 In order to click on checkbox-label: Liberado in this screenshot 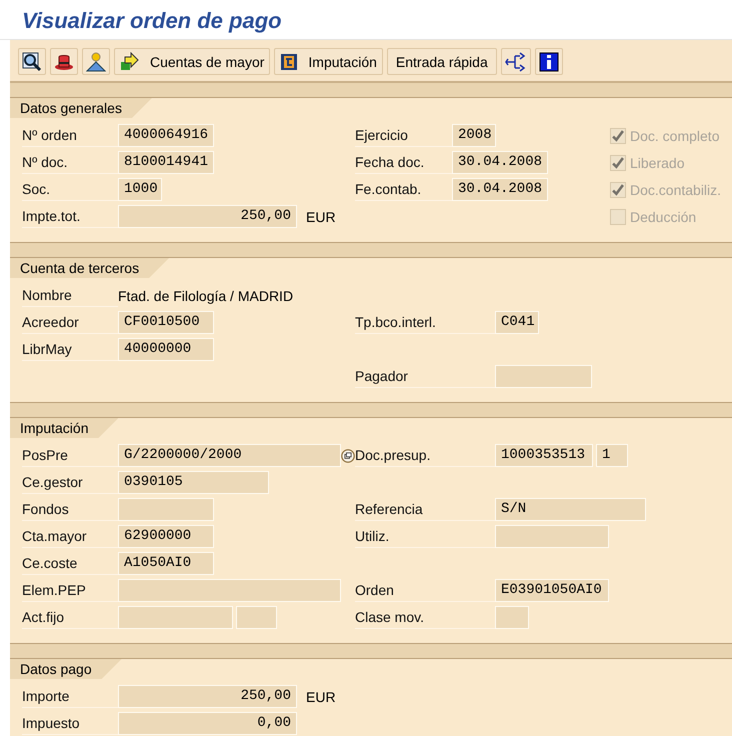, I will do `click(657, 162)`.